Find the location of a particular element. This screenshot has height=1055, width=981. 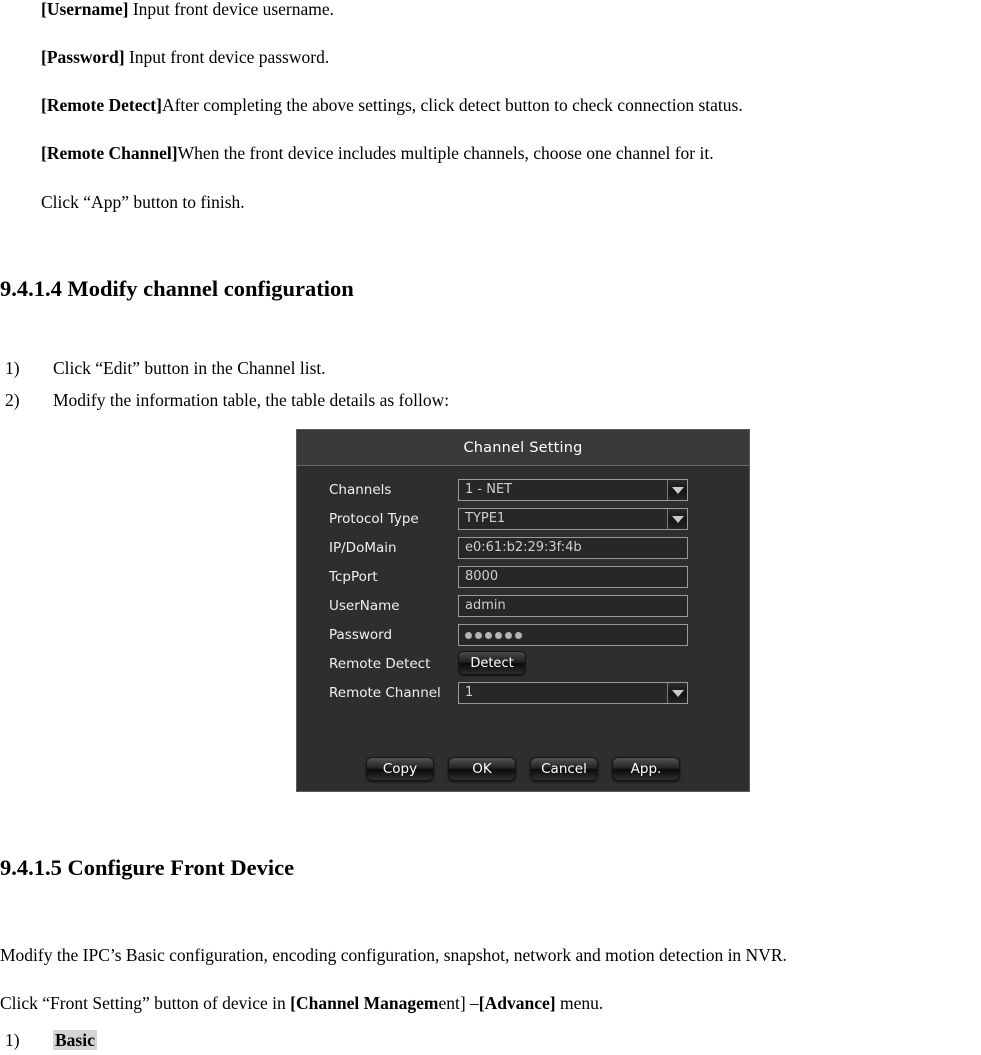

heading-9-4-1-4: 9.4.1.4 Modify channel configuration is located at coordinates (177, 288).